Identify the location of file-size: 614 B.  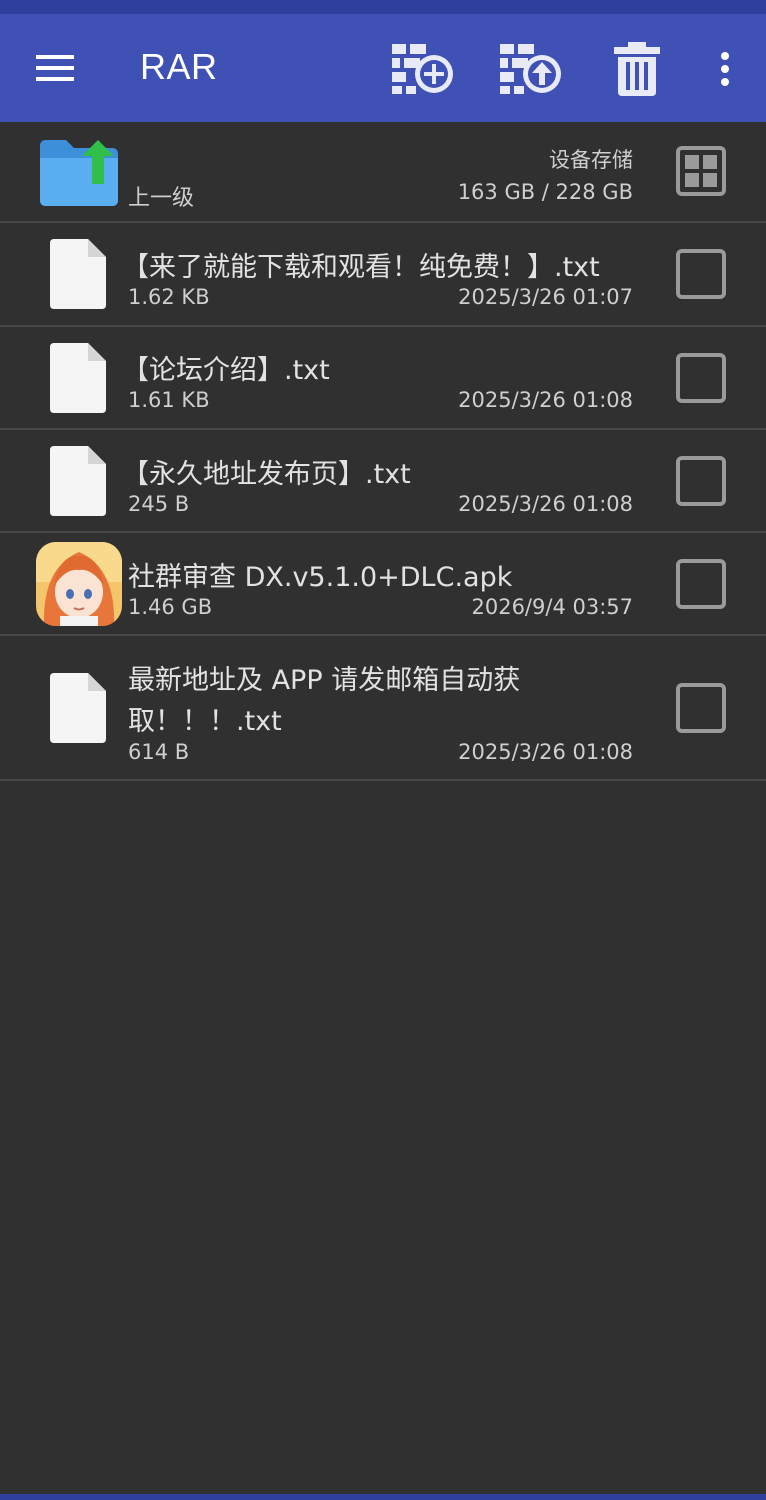
(159, 752).